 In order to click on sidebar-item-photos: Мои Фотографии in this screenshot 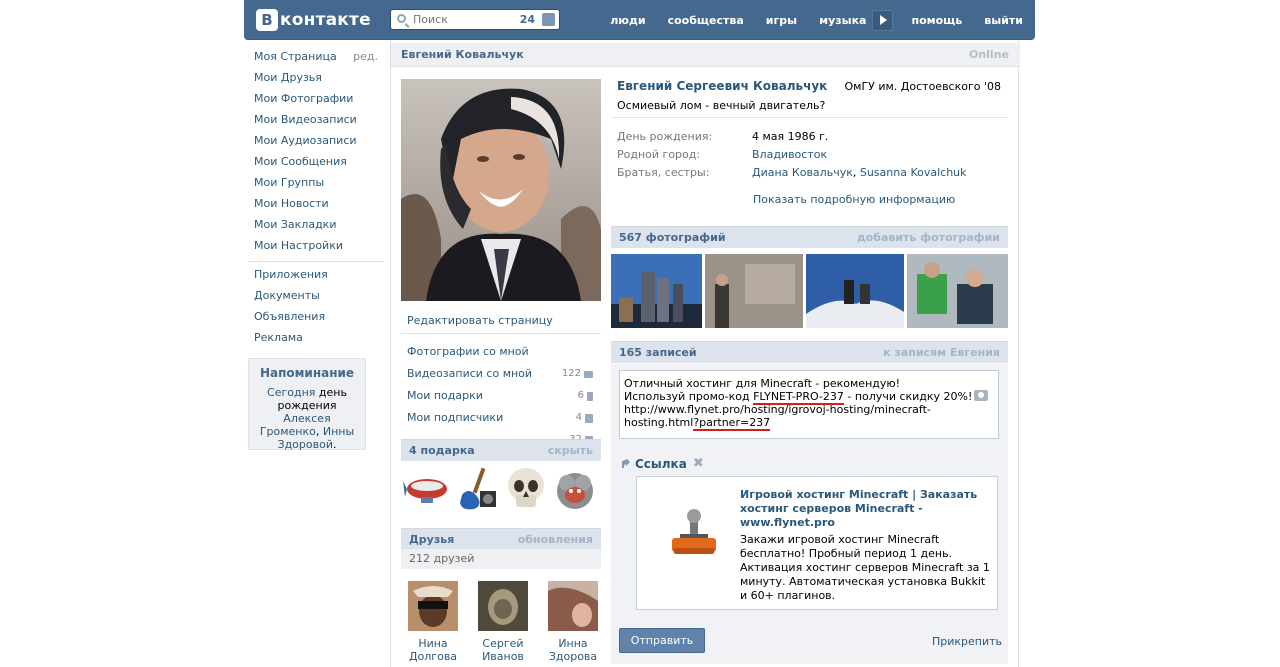, I will do `click(316, 98)`.